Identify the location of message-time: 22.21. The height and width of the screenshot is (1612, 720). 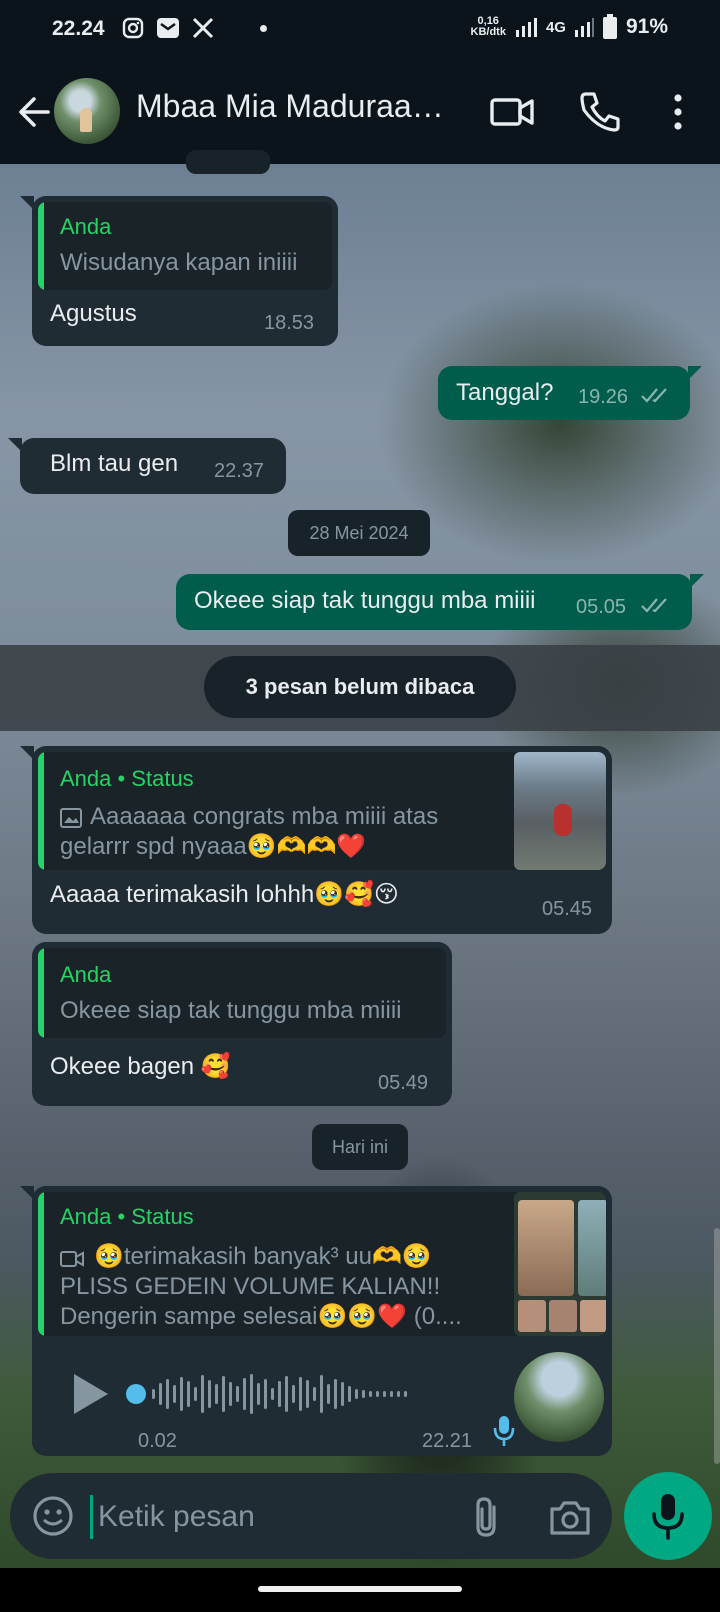
(447, 1441).